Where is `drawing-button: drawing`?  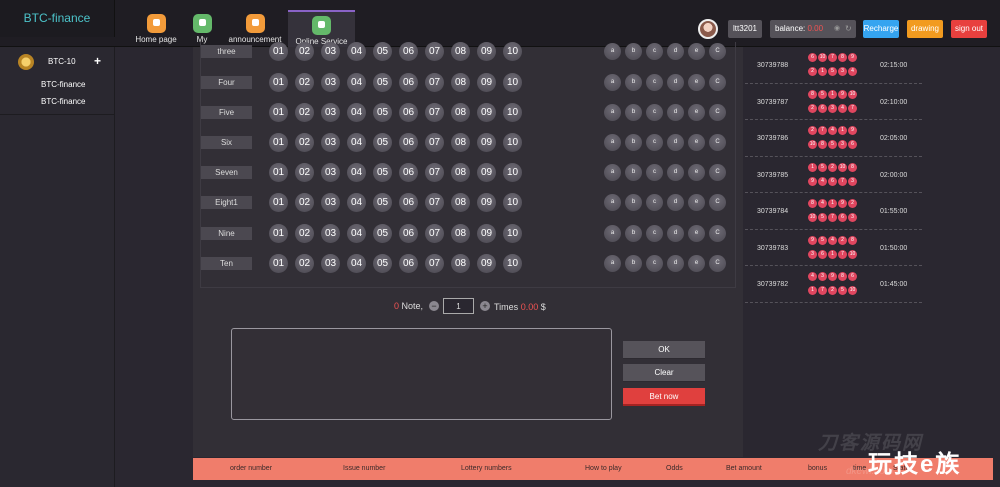
drawing-button: drawing is located at coordinates (925, 29).